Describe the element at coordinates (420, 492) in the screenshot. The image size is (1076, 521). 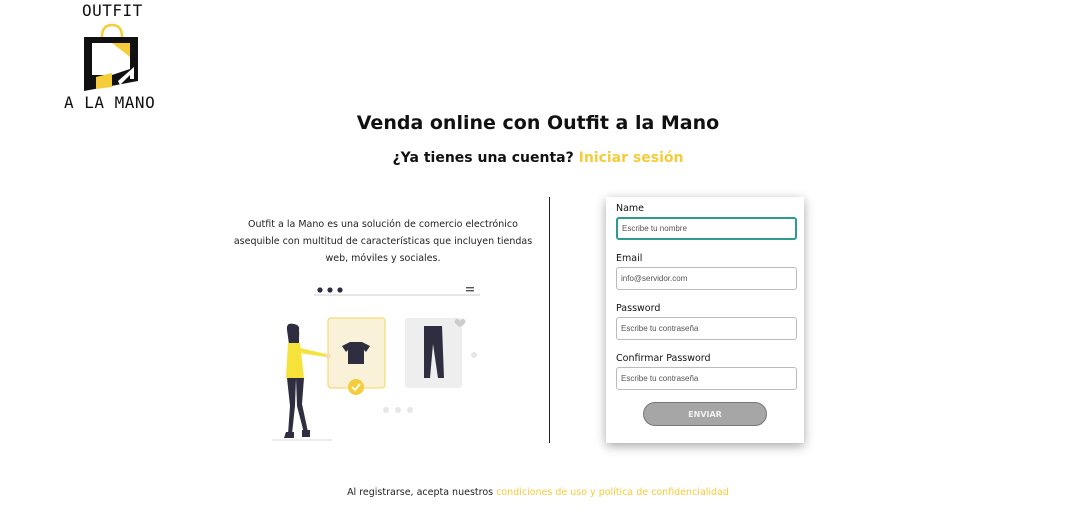
I see `terms-text: Al registrarse, acepta nuestros` at that location.